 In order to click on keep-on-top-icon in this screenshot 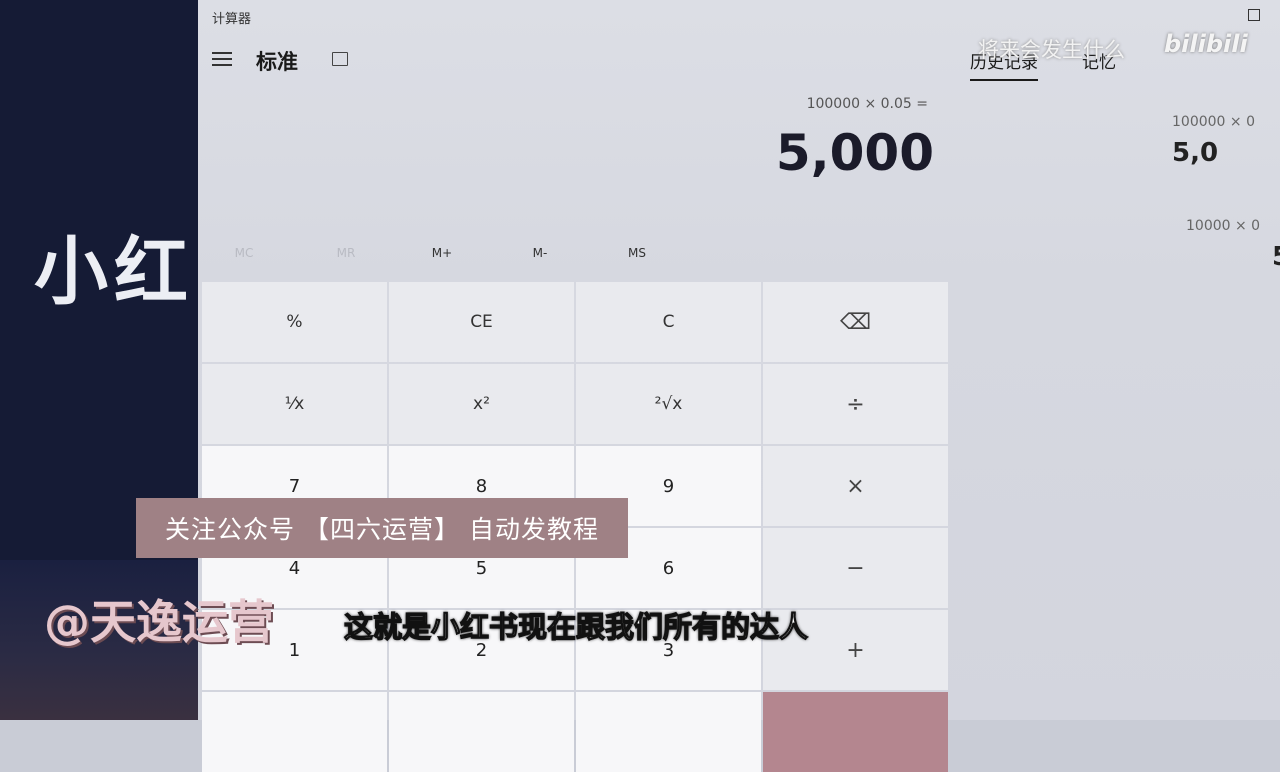, I will do `click(340, 59)`.